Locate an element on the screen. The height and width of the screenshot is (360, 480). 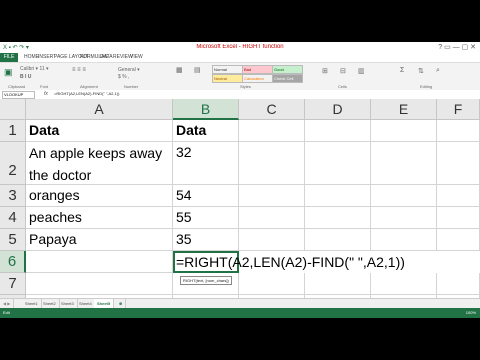
formula-input: =RIGHT(A2,LEN(A2)-FIND(" ",A2,1)) is located at coordinates (86, 93).